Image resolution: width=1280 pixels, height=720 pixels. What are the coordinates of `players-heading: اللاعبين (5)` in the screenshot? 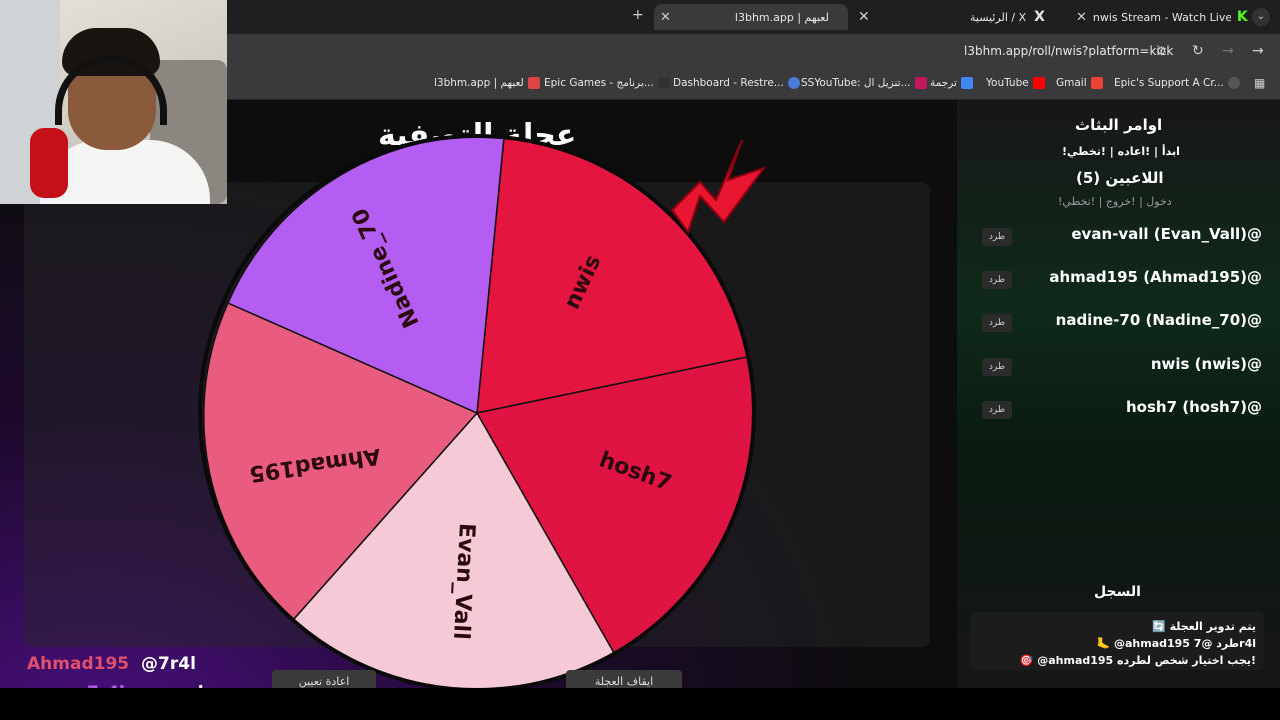 It's located at (1120, 178).